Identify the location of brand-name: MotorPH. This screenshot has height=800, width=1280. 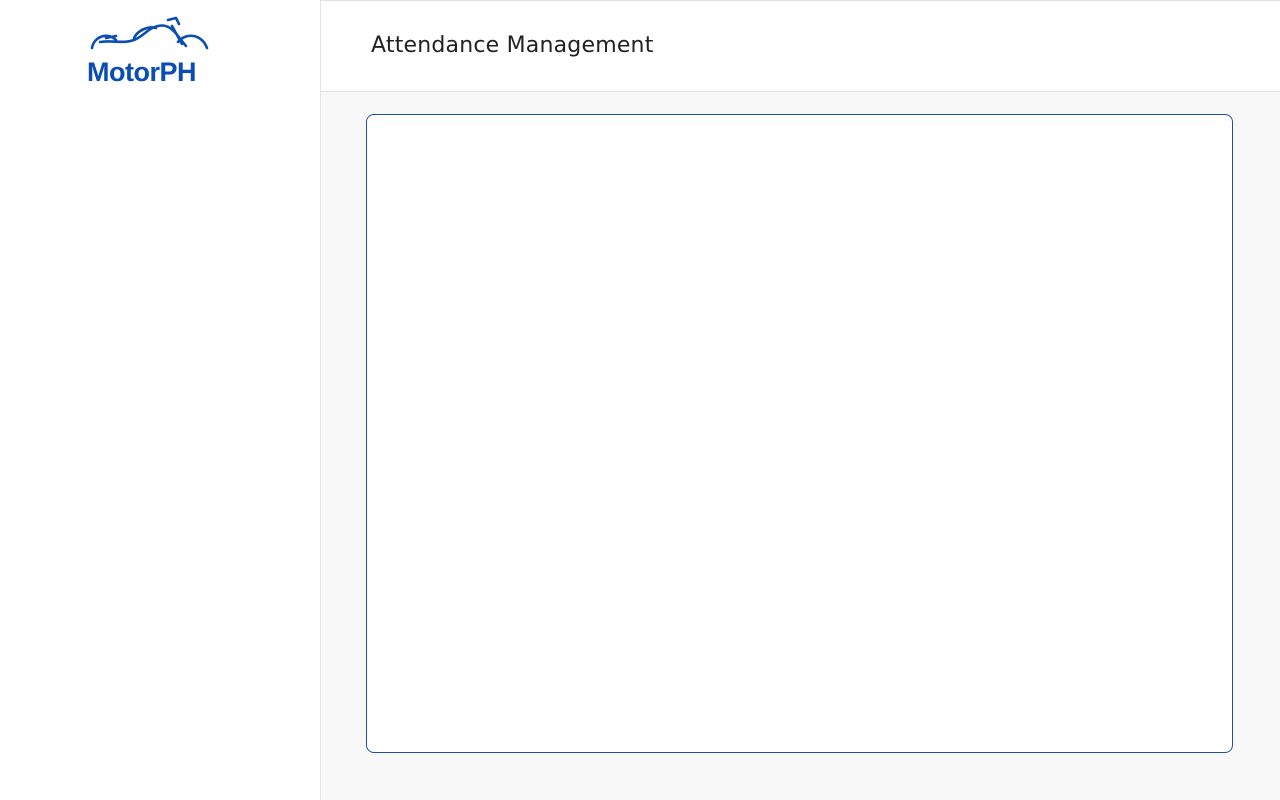
(141, 72).